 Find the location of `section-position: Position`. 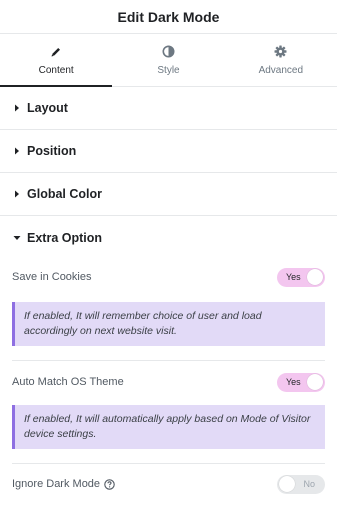

section-position: Position is located at coordinates (168, 151).